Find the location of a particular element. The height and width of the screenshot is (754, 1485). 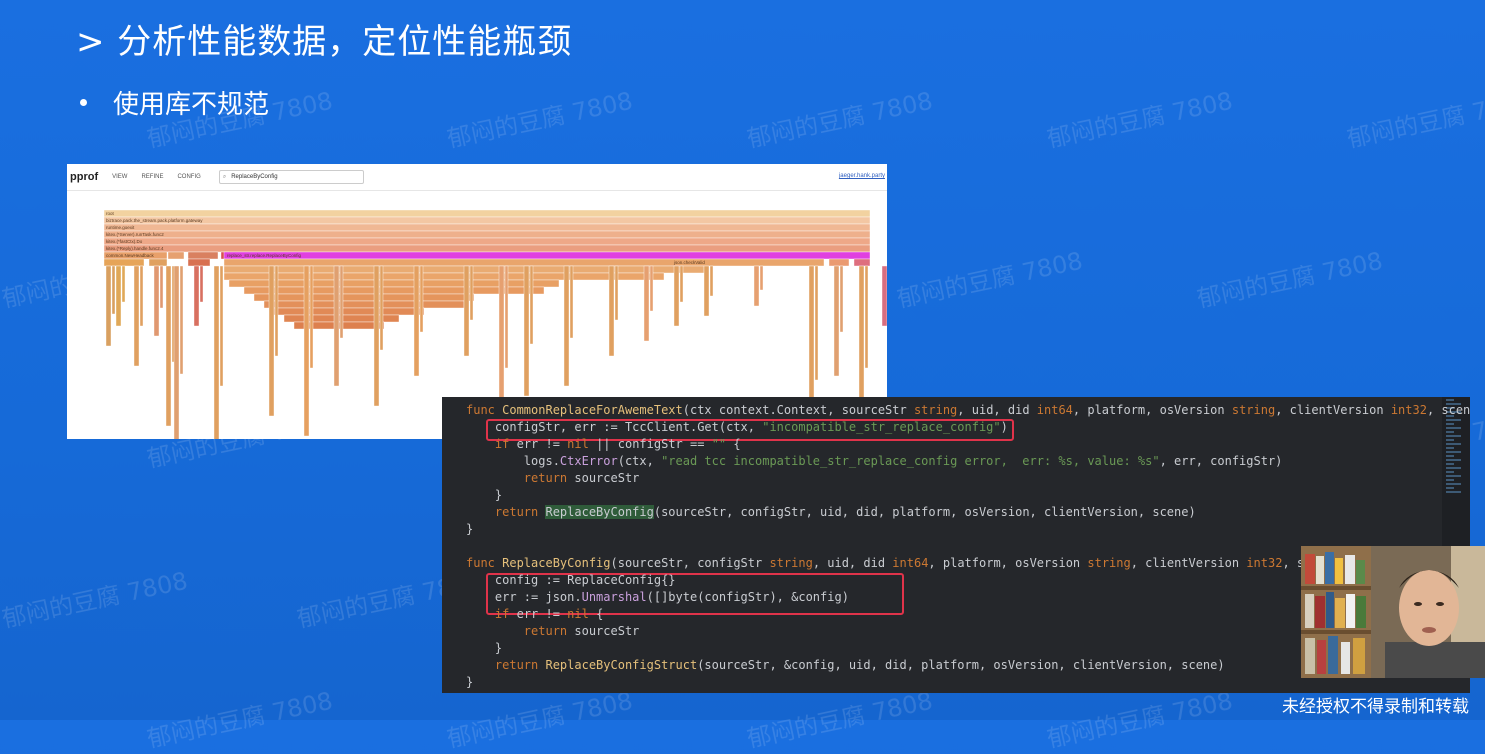

menu-view: VIEW is located at coordinates (119, 177).